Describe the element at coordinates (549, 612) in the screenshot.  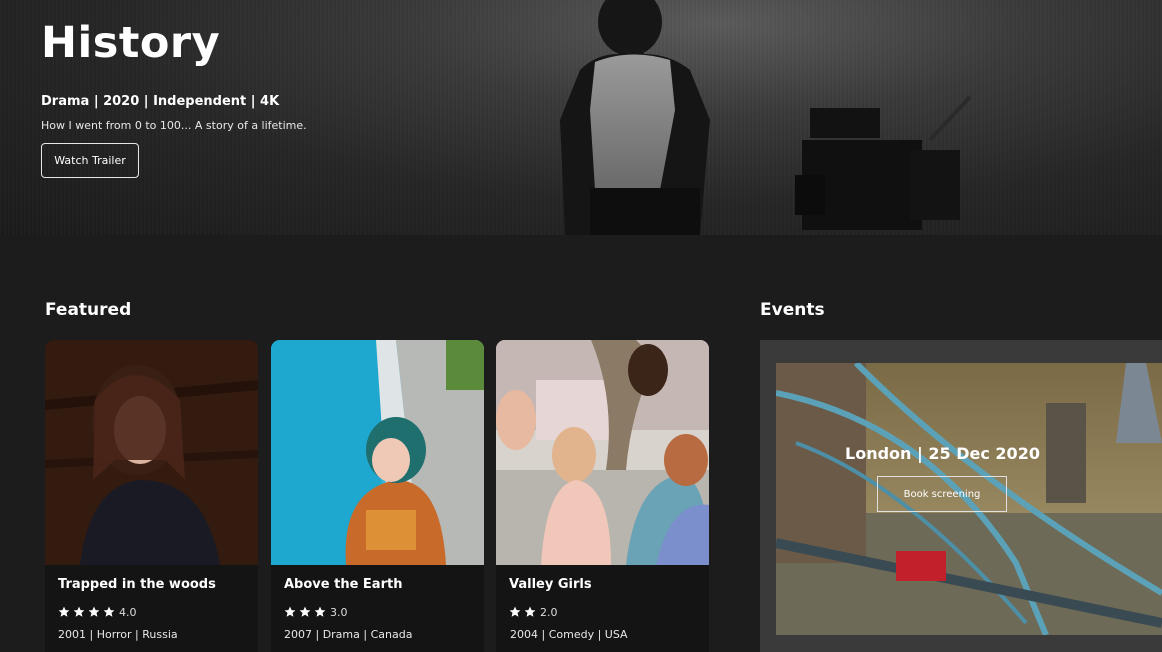
I see `rating-value: 2.0` at that location.